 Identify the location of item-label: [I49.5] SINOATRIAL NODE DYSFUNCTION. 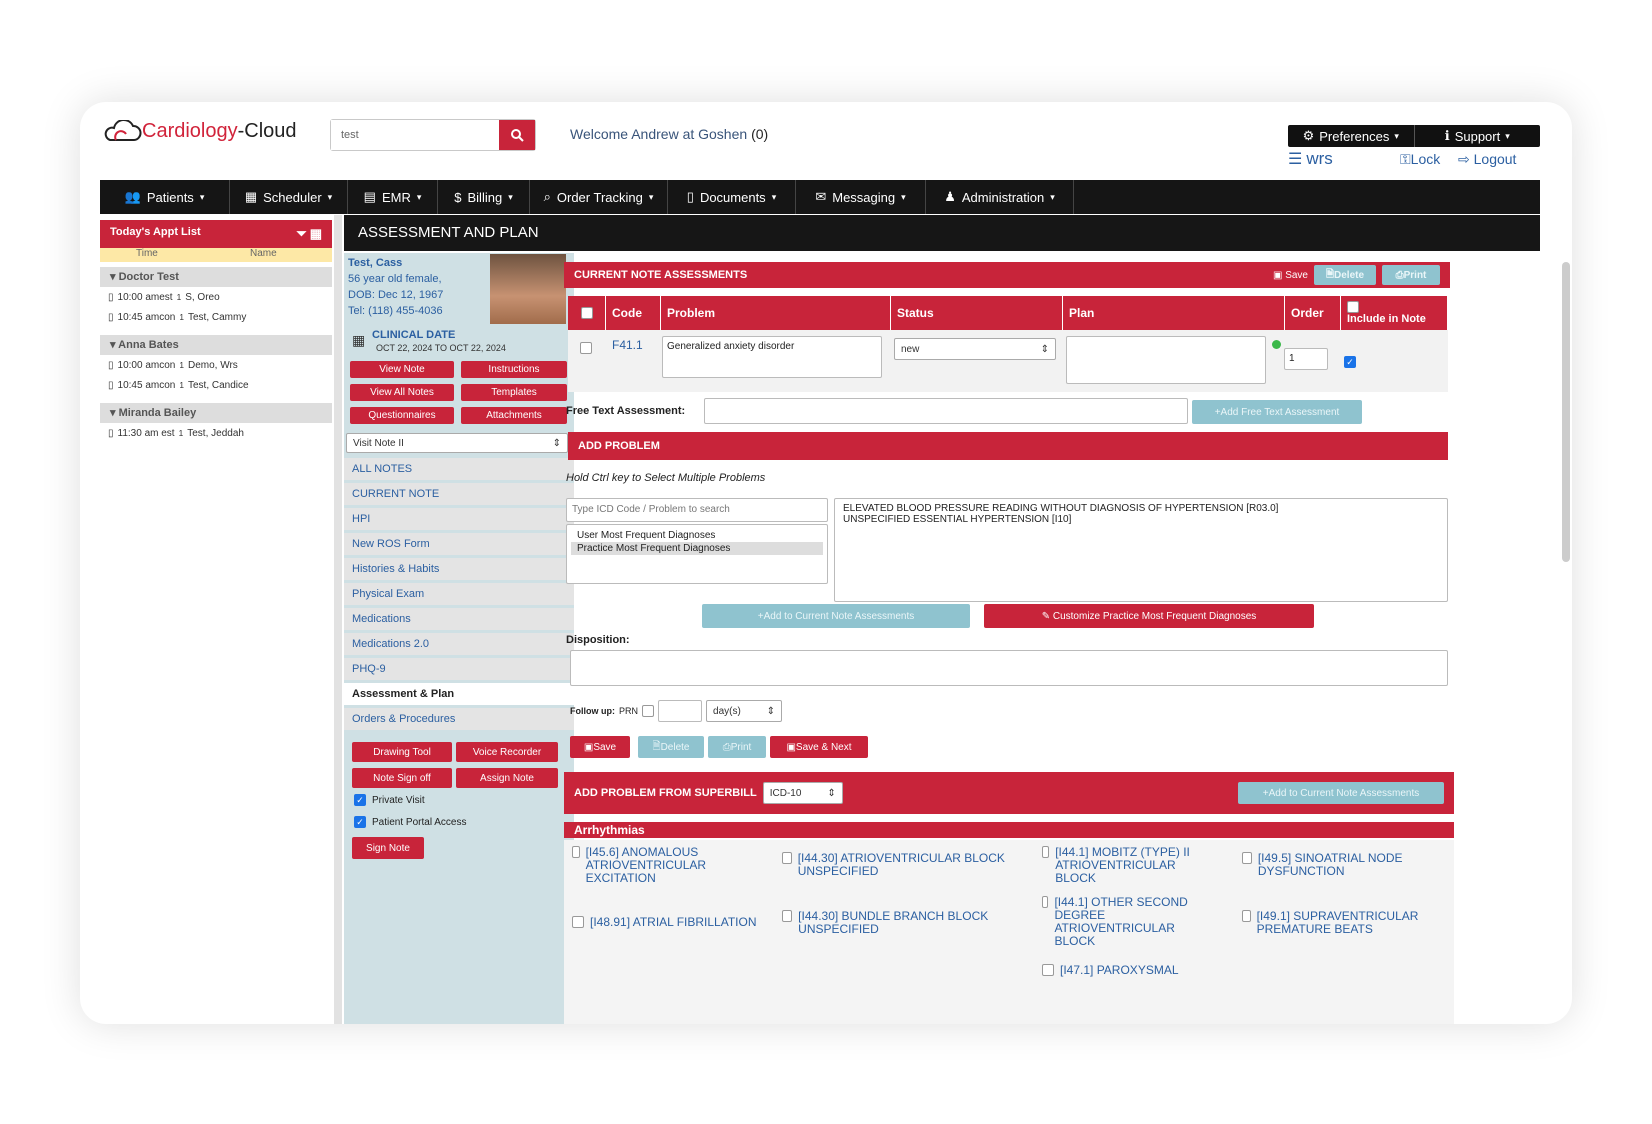
(1350, 865).